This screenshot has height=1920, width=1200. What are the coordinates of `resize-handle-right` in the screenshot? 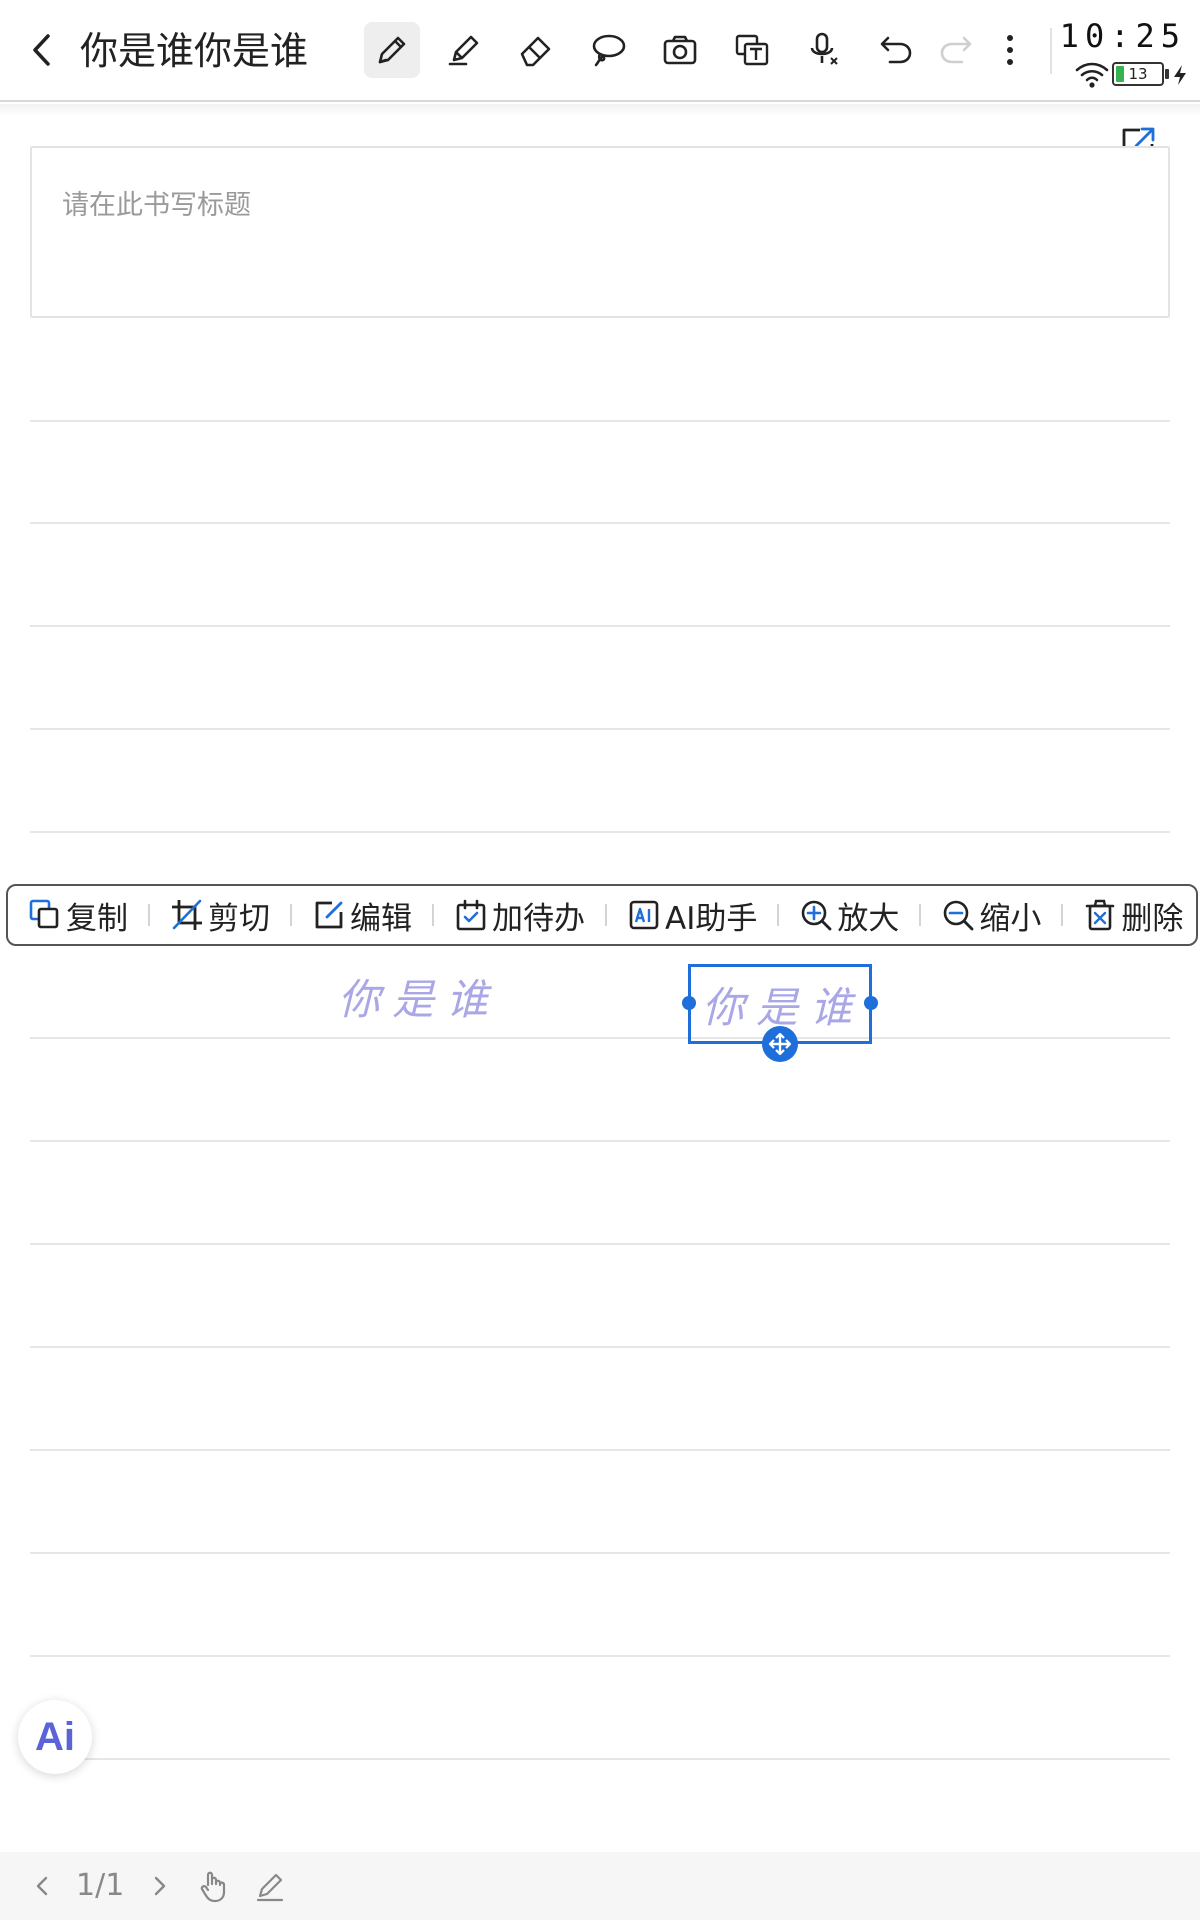 It's located at (871, 1003).